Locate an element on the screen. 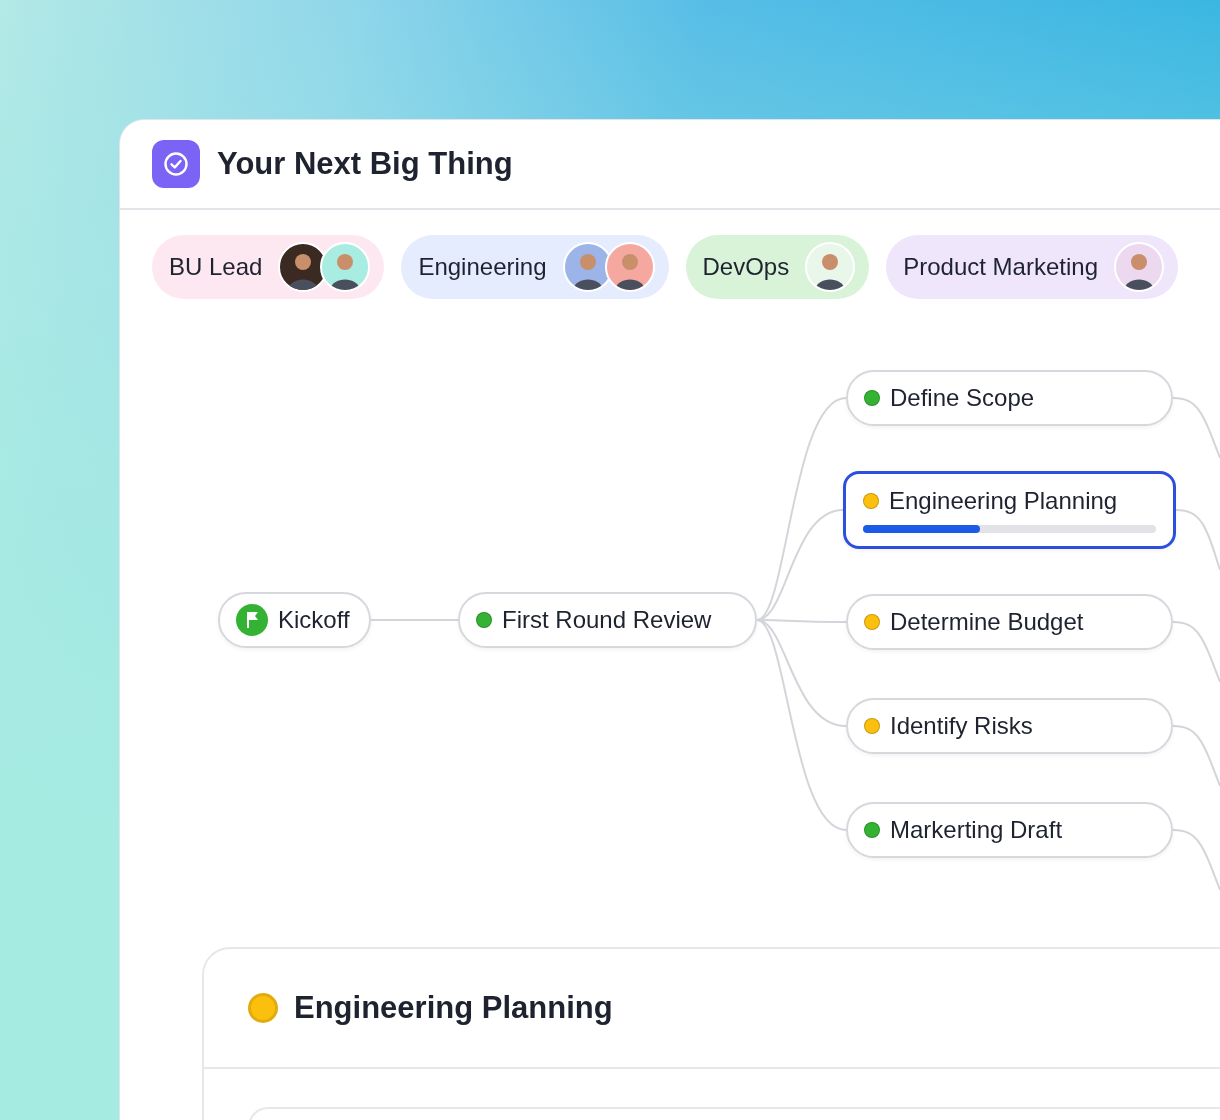 This screenshot has width=1220, height=1120. node-label: Define Scope is located at coordinates (962, 398).